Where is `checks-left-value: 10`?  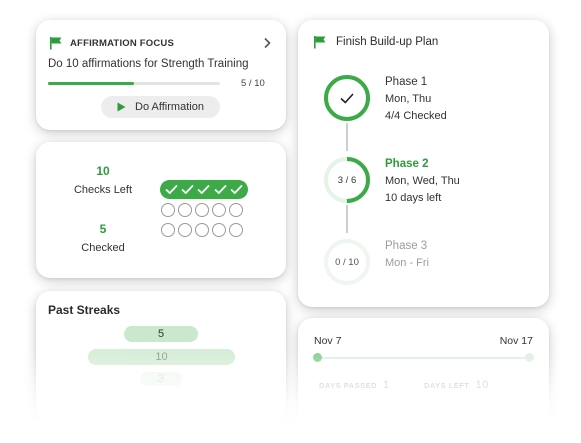 checks-left-value: 10 is located at coordinates (103, 171).